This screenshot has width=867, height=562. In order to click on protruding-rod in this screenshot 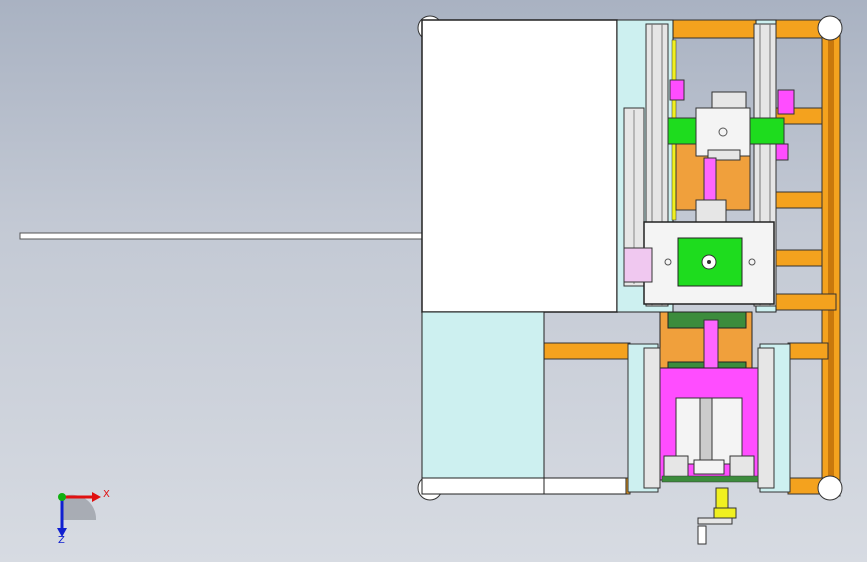, I will do `click(221, 236)`.